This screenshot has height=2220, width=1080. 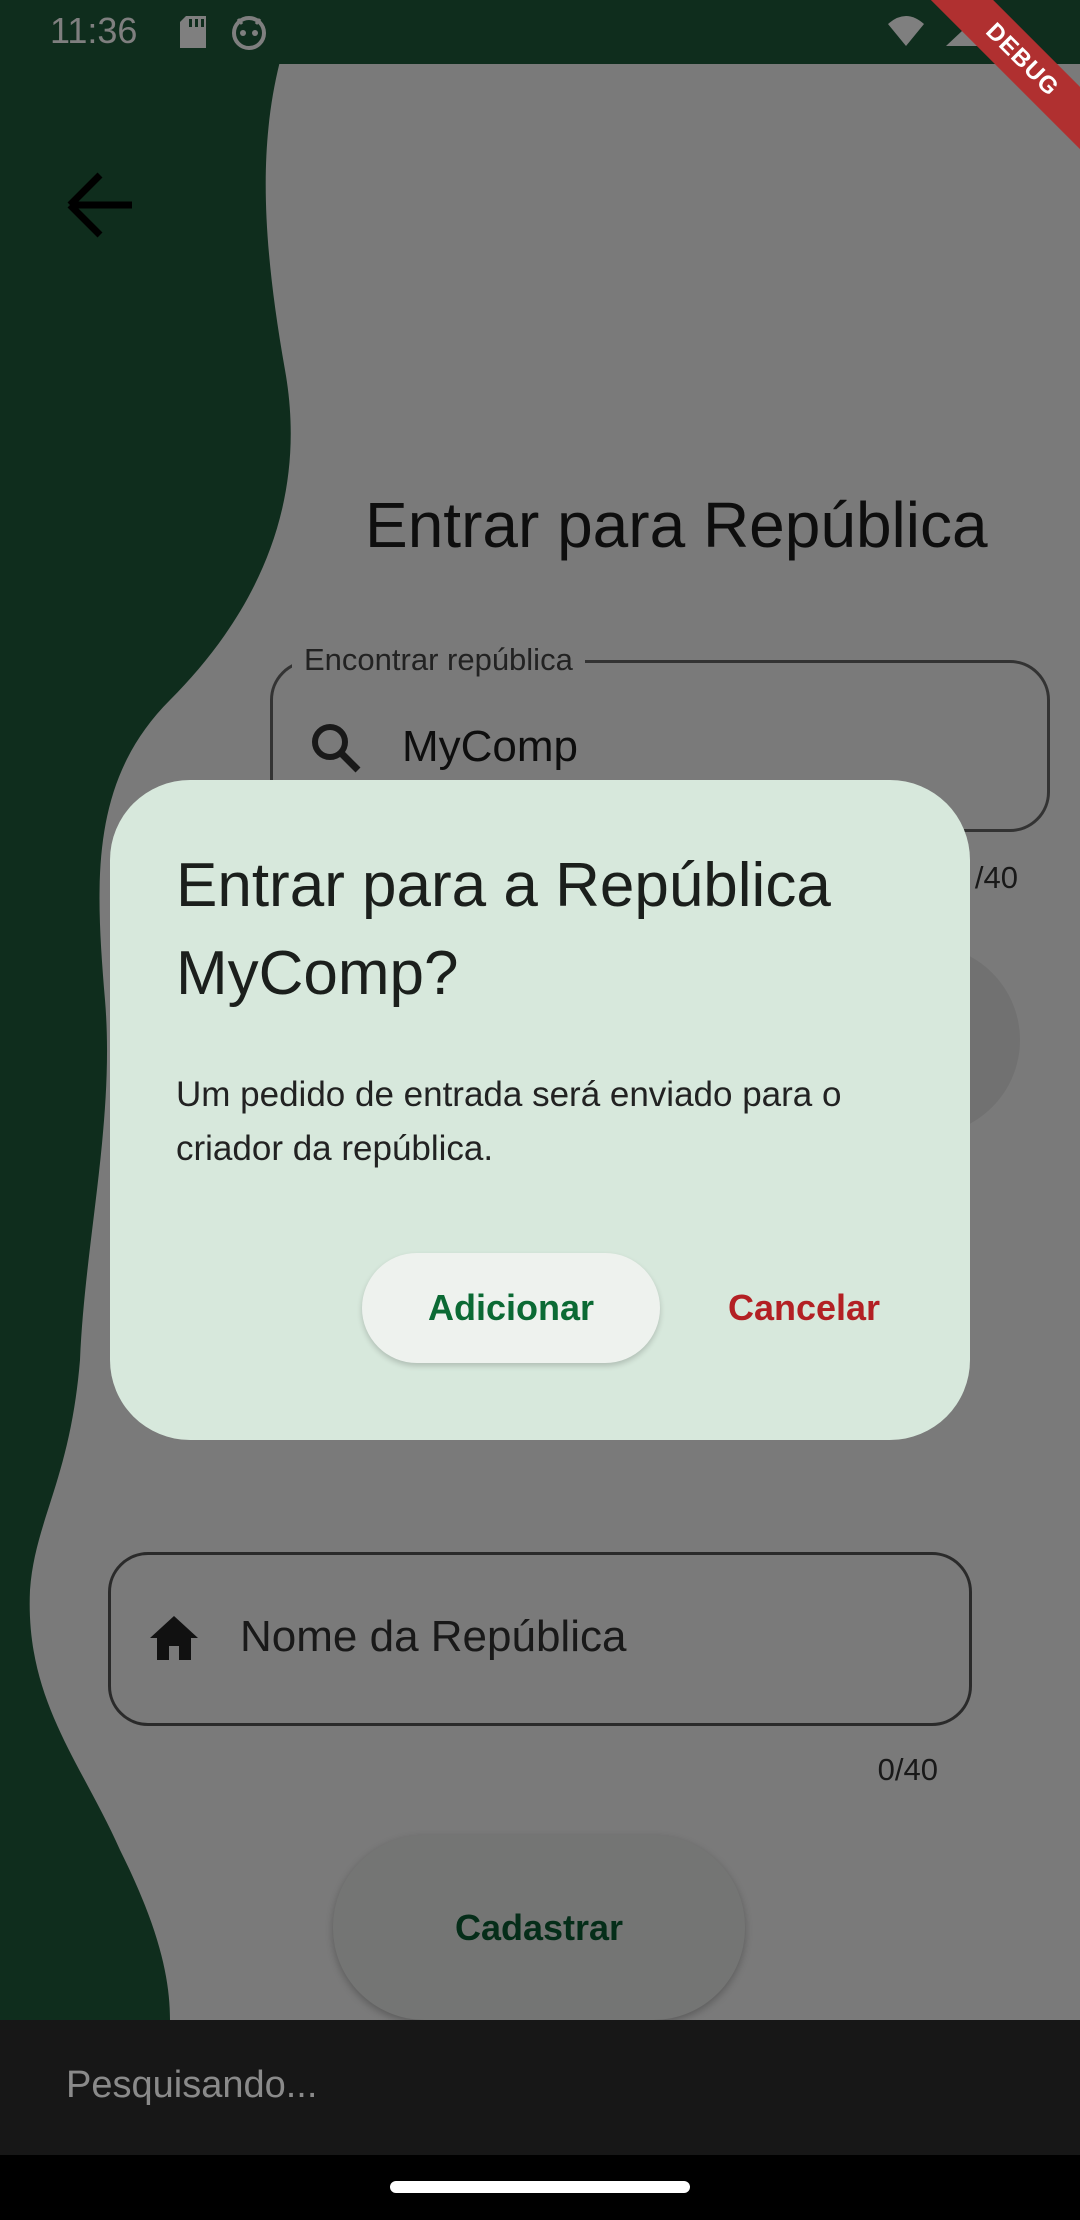 I want to click on dialog-title: Entrar para a República MyComp?, so click(x=503, y=929).